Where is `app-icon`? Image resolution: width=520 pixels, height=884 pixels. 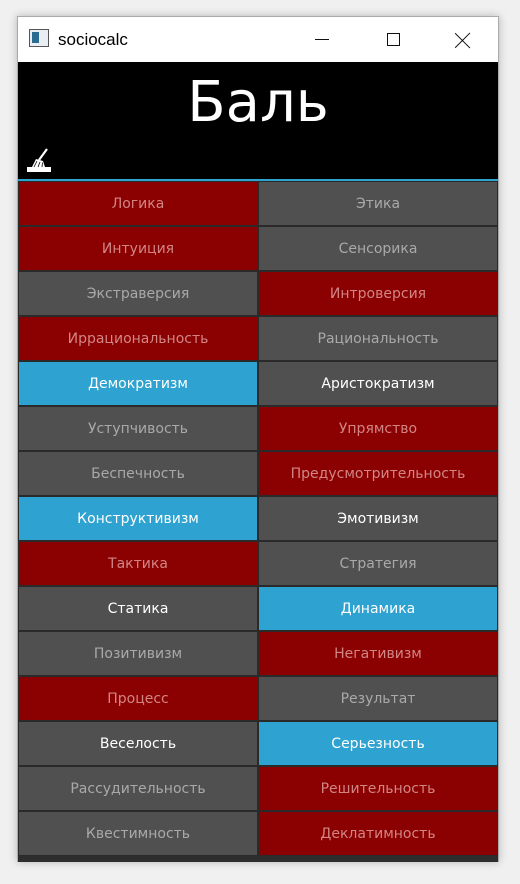
app-icon is located at coordinates (39, 38).